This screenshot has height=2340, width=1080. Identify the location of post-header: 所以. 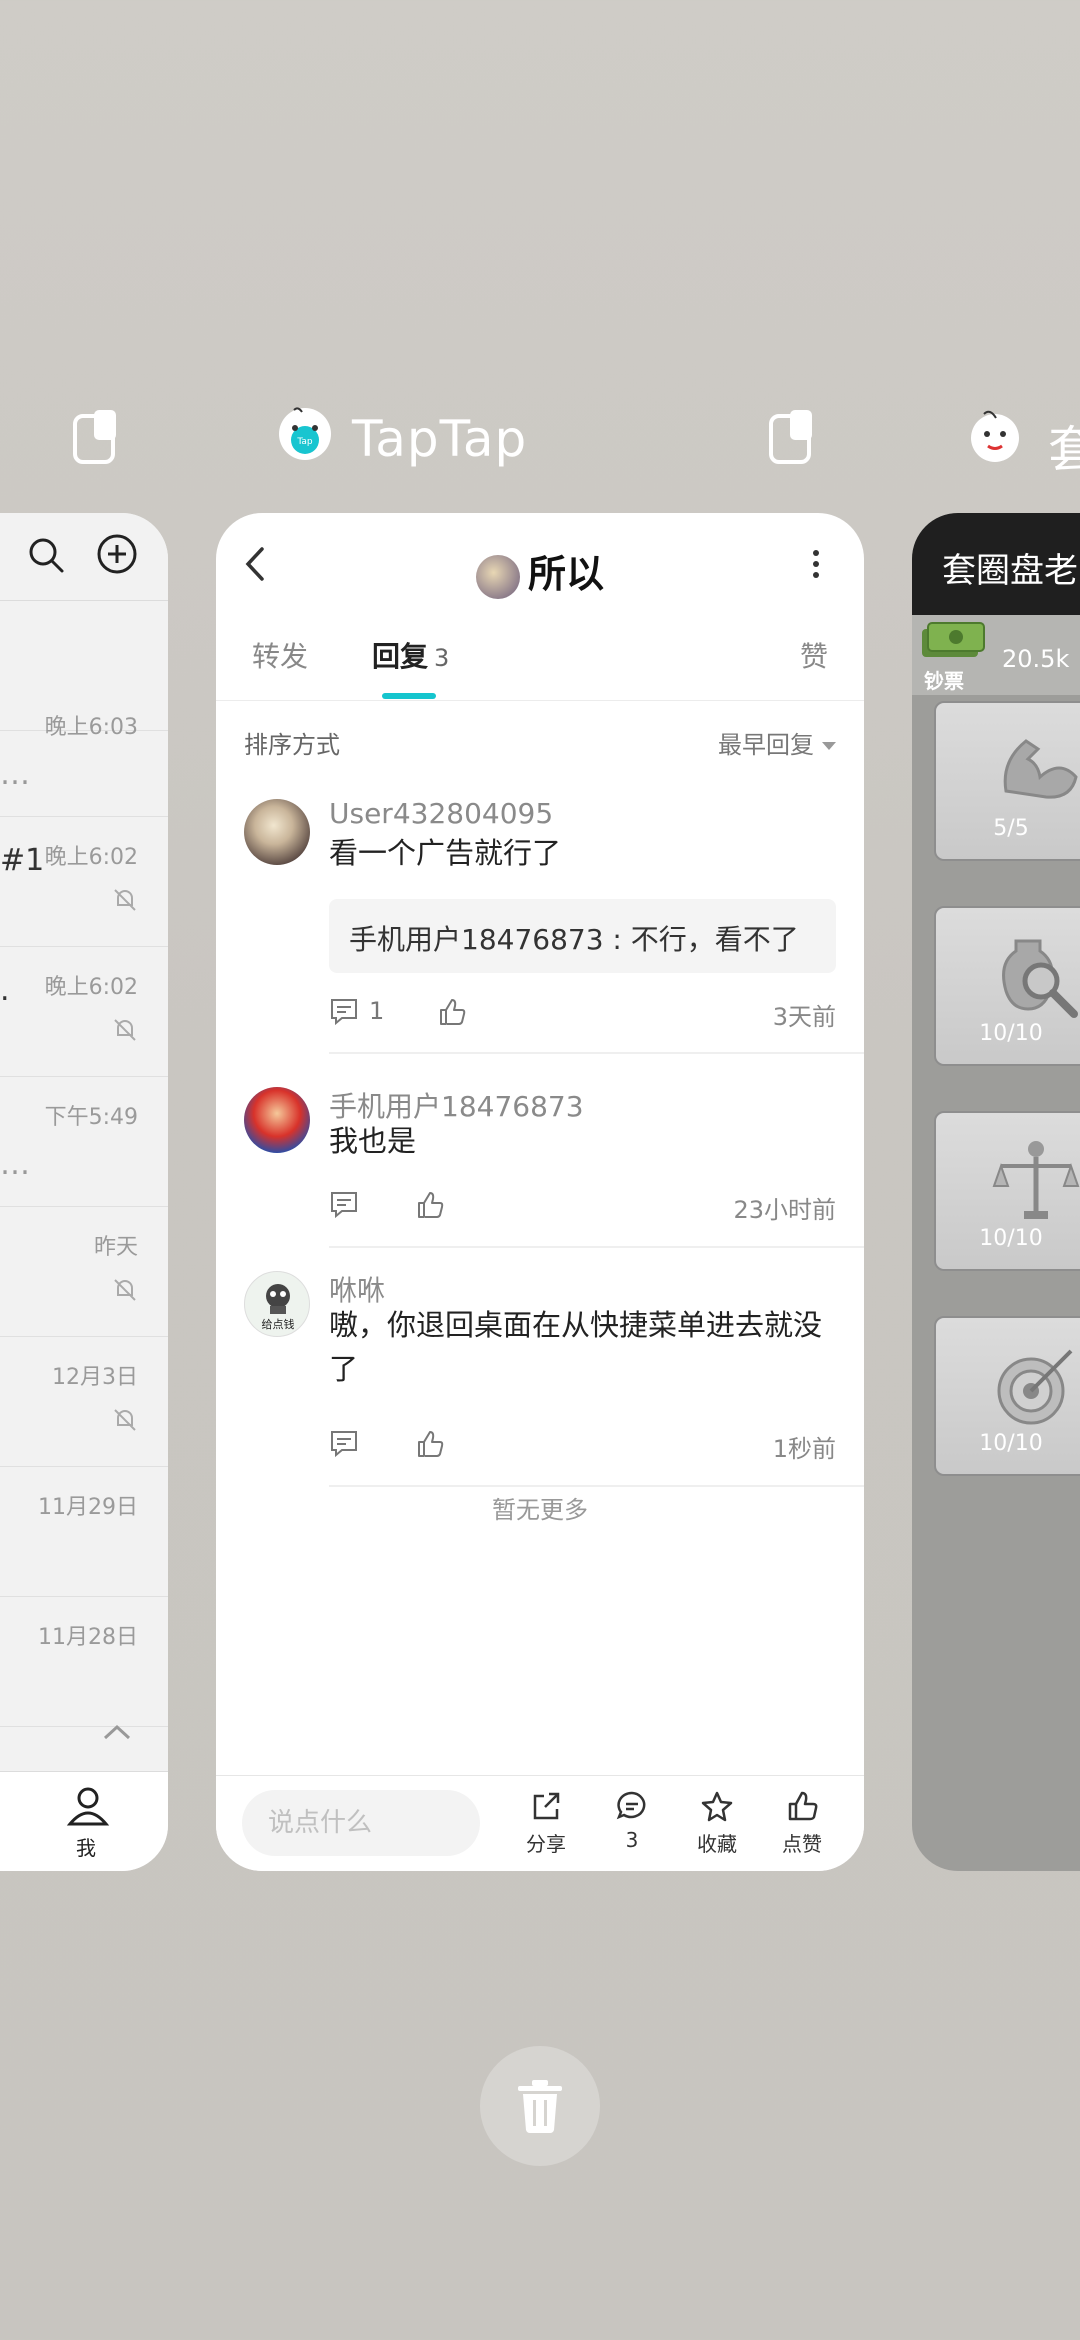
(540, 563).